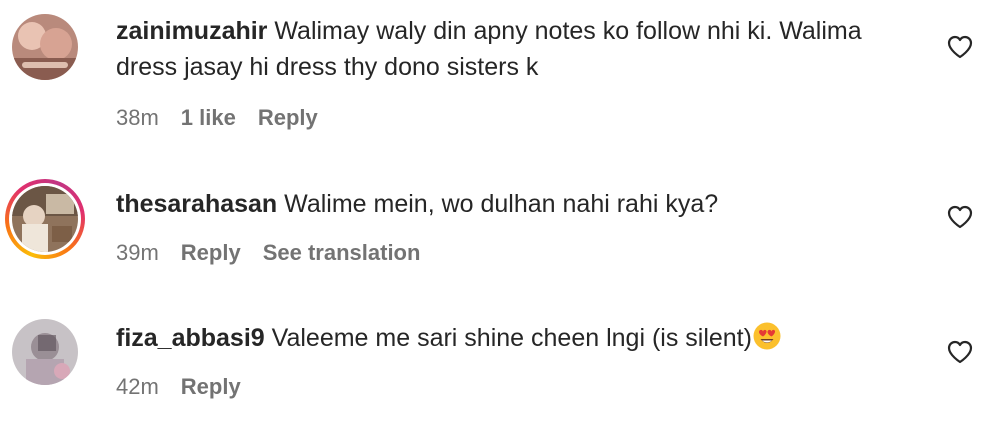  What do you see at coordinates (137, 117) in the screenshot?
I see `comment-time: 38m` at bounding box center [137, 117].